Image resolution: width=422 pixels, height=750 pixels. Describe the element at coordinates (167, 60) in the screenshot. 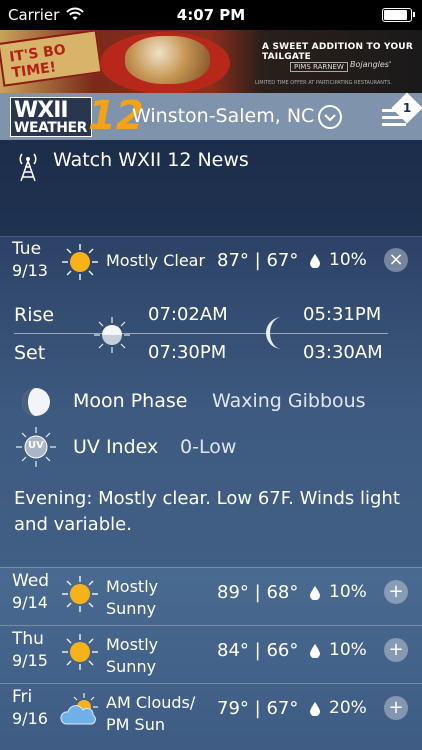

I see `ad-food-image` at that location.